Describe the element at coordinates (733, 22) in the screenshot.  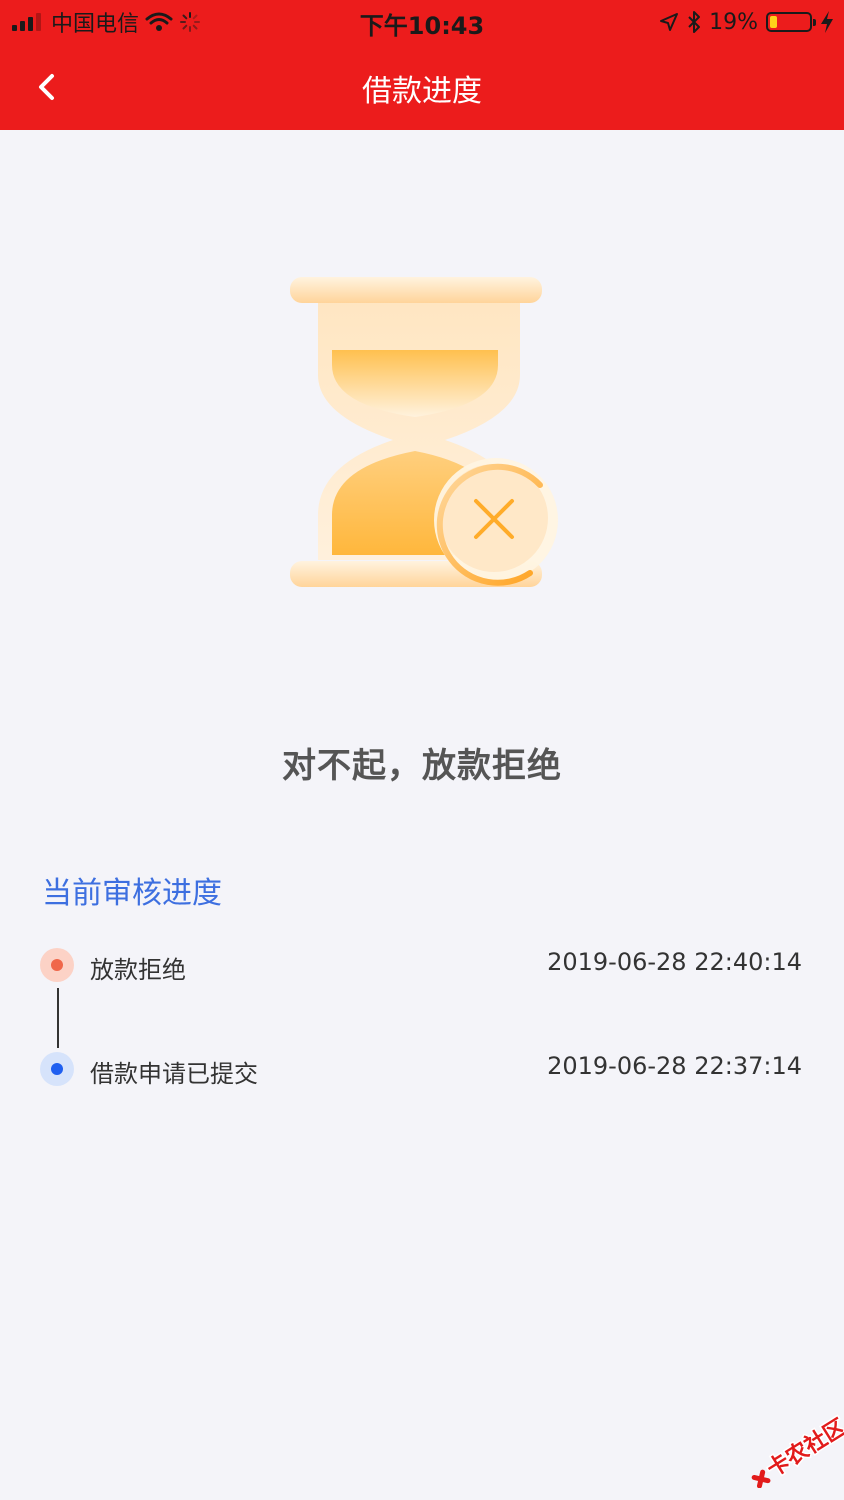
I see `battery-percent: 19%` at that location.